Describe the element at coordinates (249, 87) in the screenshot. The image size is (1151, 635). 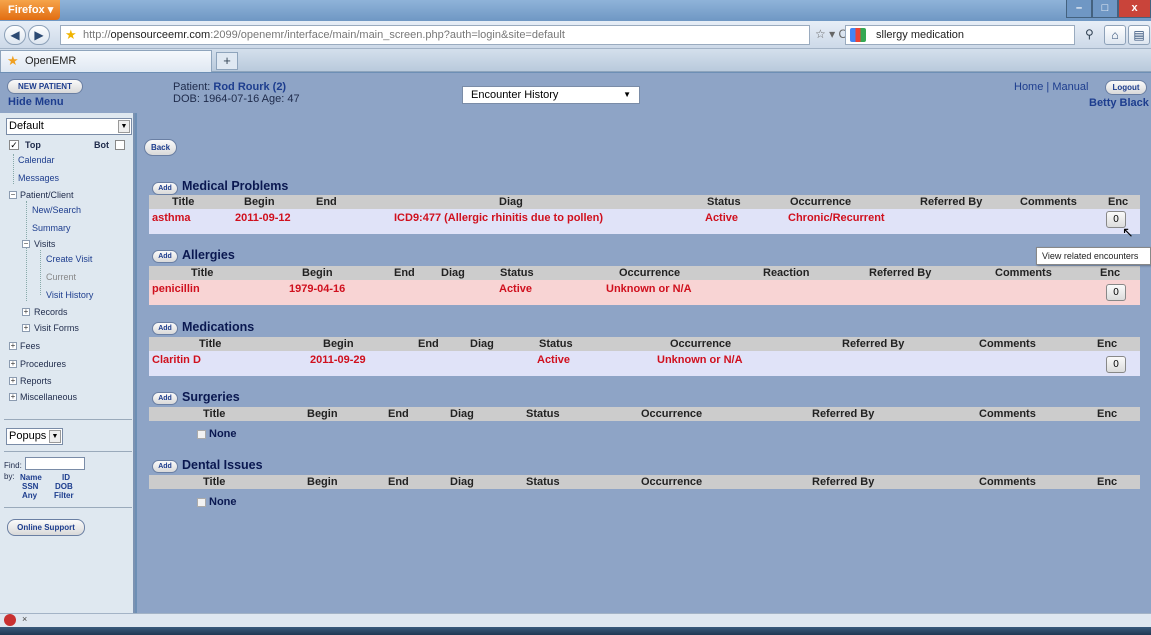
I see `patient-name-link: Rod Rourk (2)` at that location.